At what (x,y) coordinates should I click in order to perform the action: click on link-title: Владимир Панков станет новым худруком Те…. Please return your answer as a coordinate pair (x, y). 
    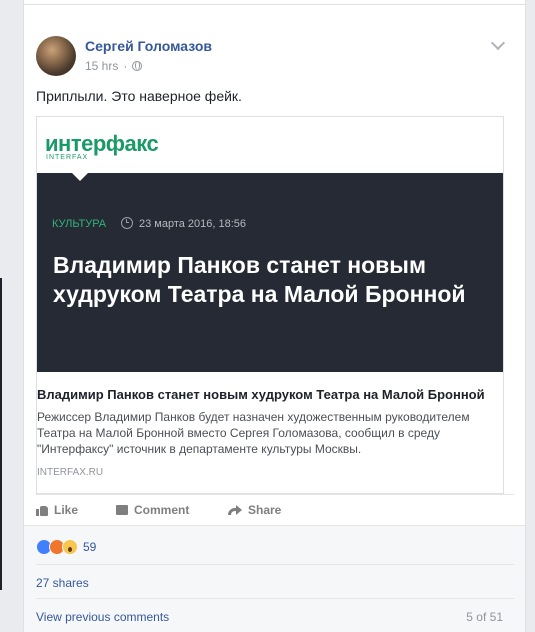
    Looking at the image, I should click on (261, 394).